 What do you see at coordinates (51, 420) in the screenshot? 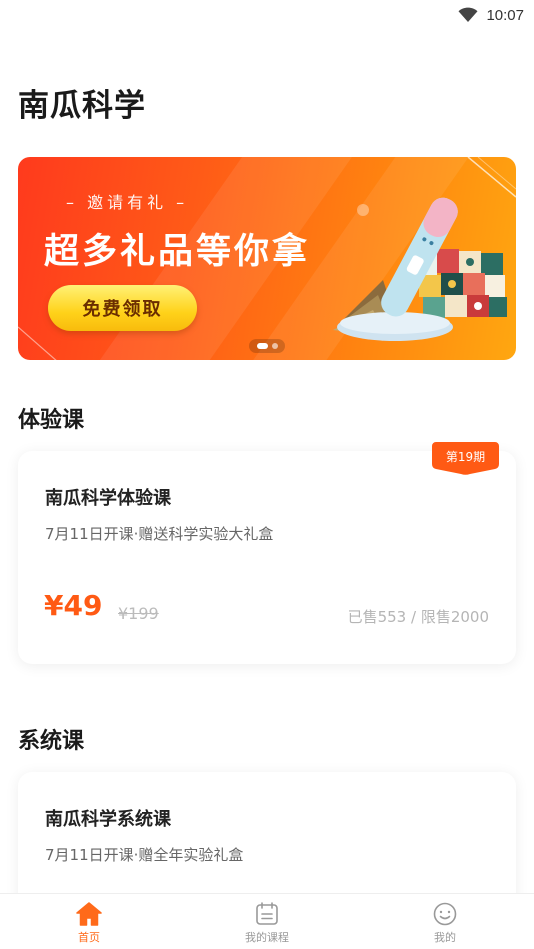
I see `trial-section-title: 体验课` at bounding box center [51, 420].